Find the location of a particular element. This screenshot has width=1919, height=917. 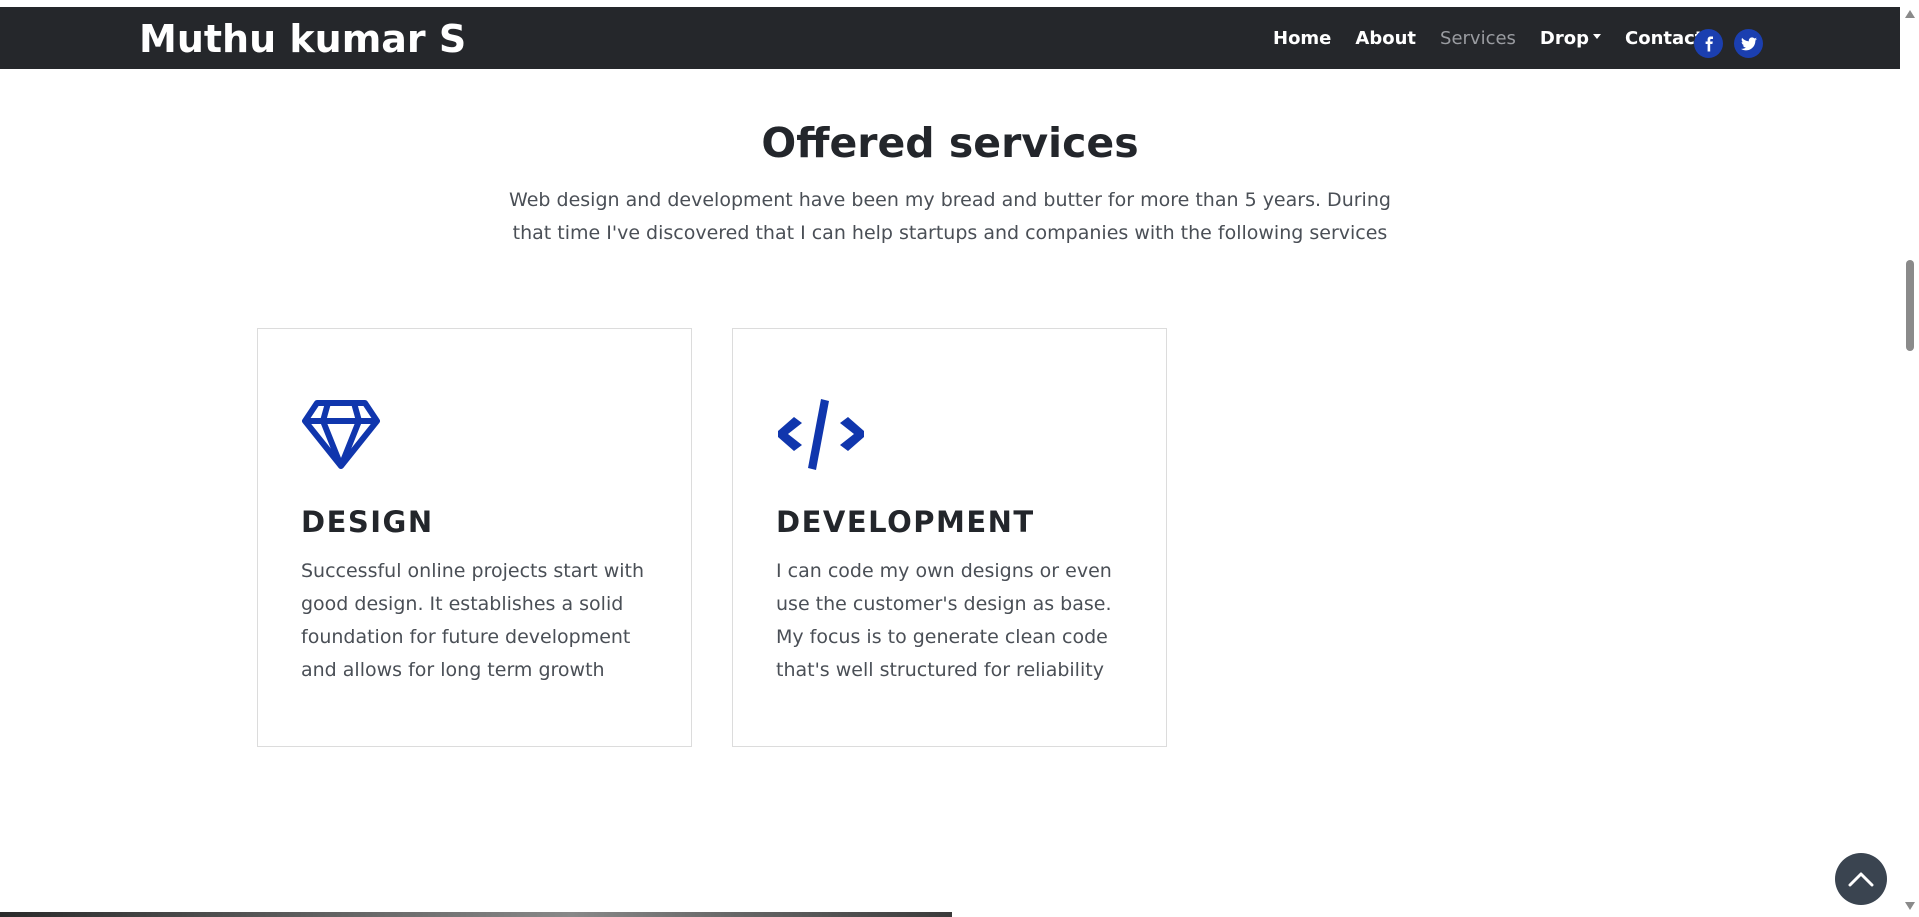

card-title: DEVELOPMENT is located at coordinates (905, 522).